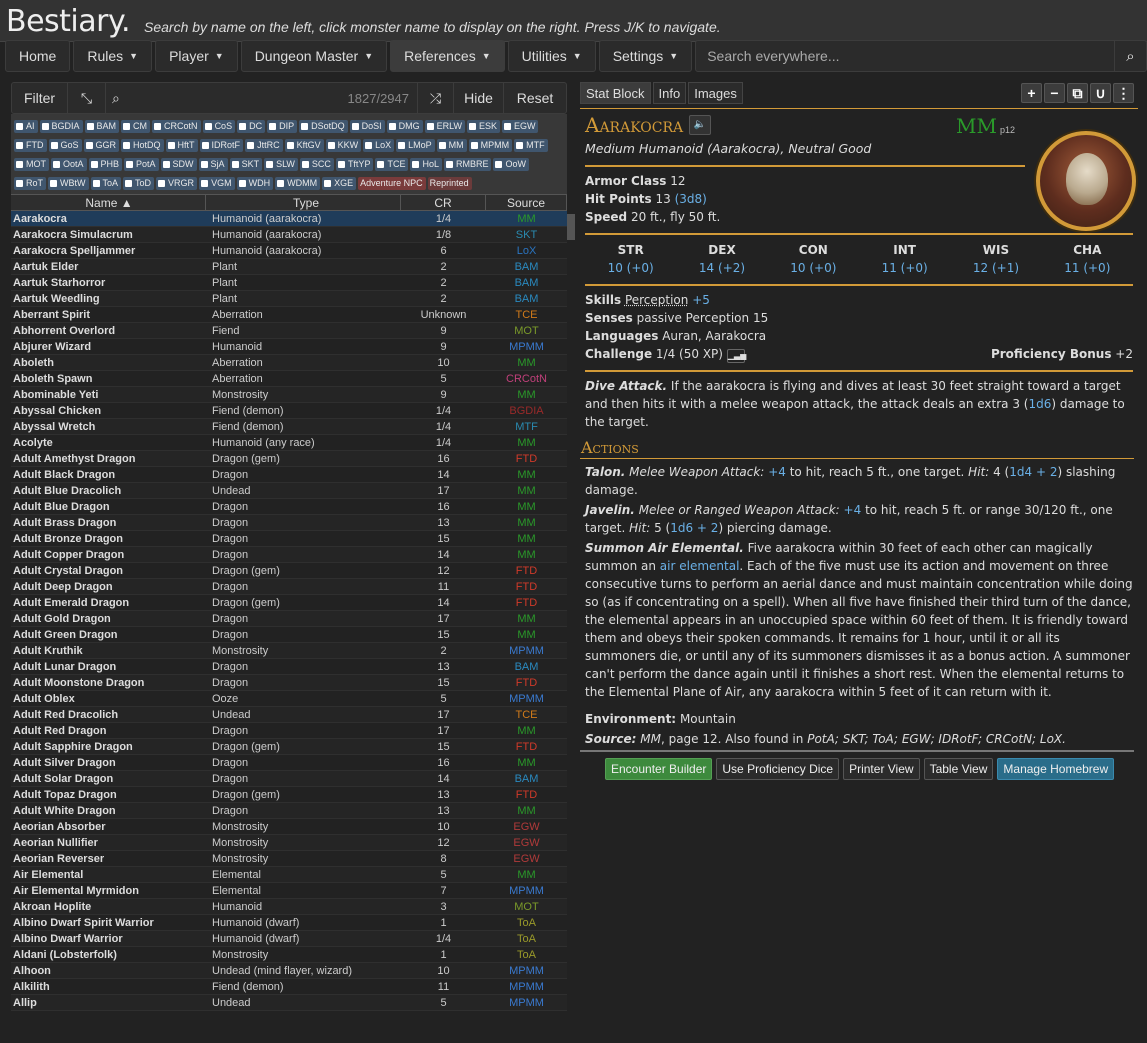 This screenshot has width=1147, height=1043. What do you see at coordinates (281, 164) in the screenshot?
I see `source-pill: SLW` at bounding box center [281, 164].